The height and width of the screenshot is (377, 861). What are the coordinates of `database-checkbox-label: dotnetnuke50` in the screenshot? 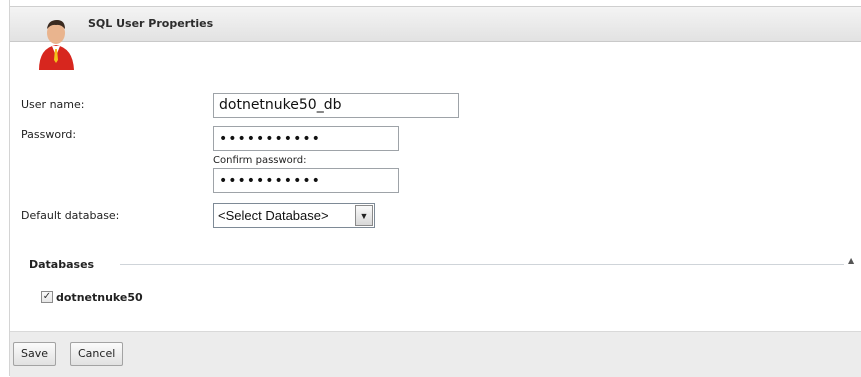 It's located at (99, 297).